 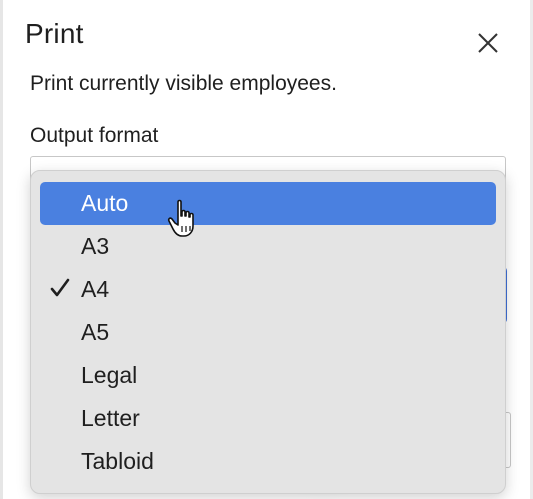 I want to click on option-label: A5, so click(x=95, y=332).